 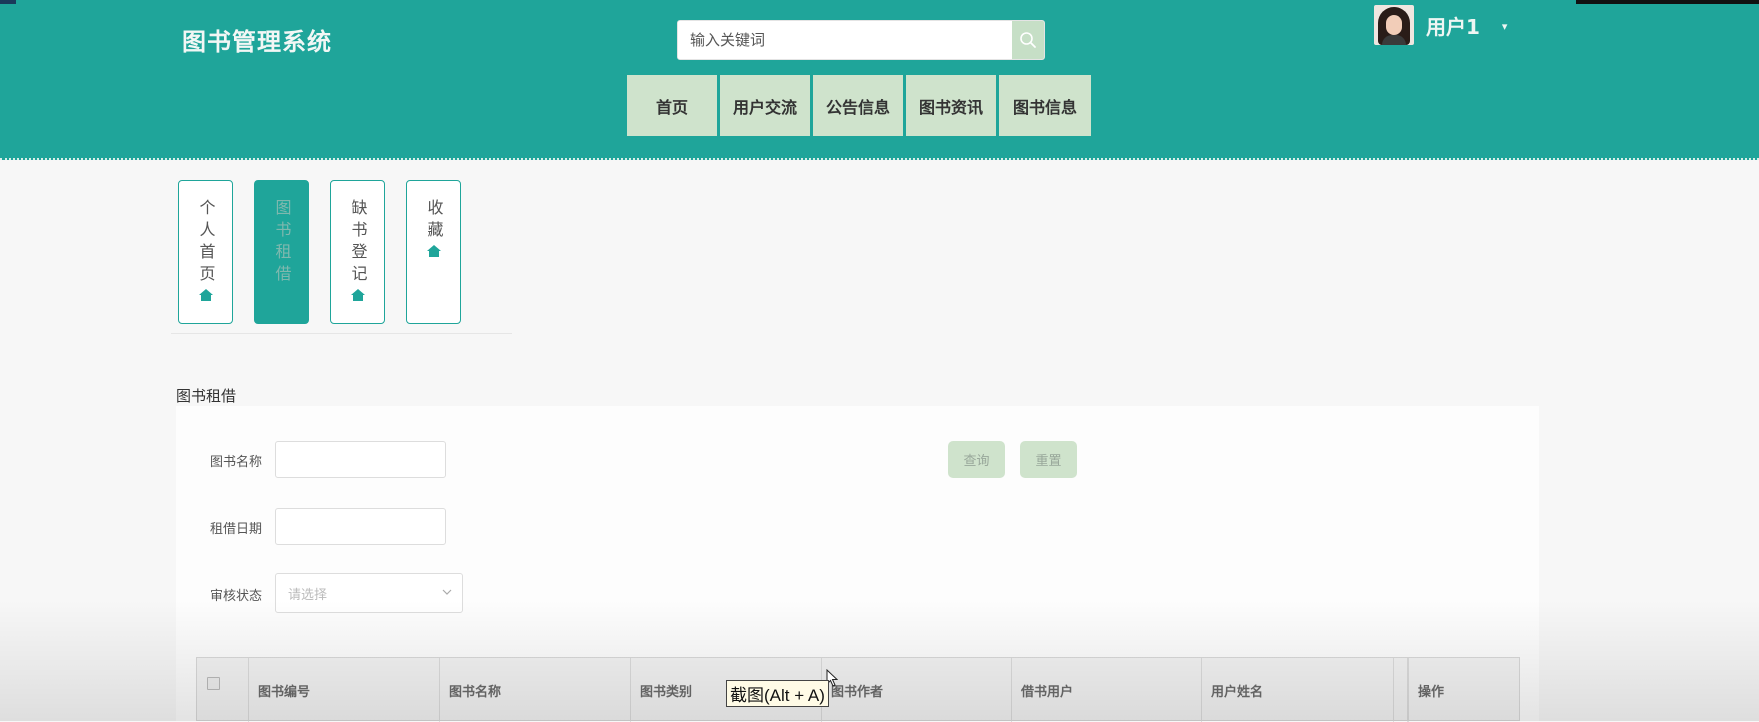 I want to click on tab-label: 图书租借, so click(x=282, y=243).